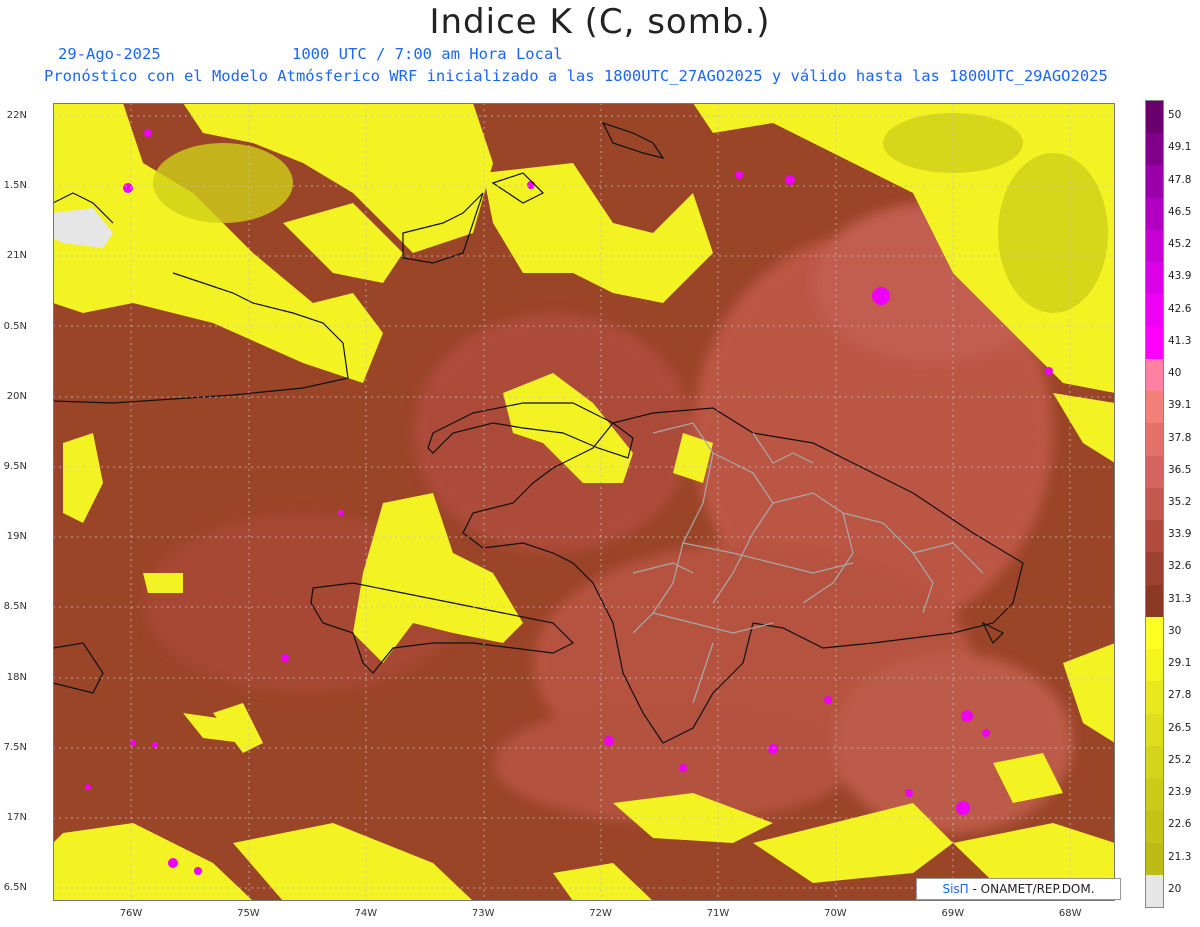 This screenshot has width=1200, height=927. I want to click on color-legend, so click(1154, 504).